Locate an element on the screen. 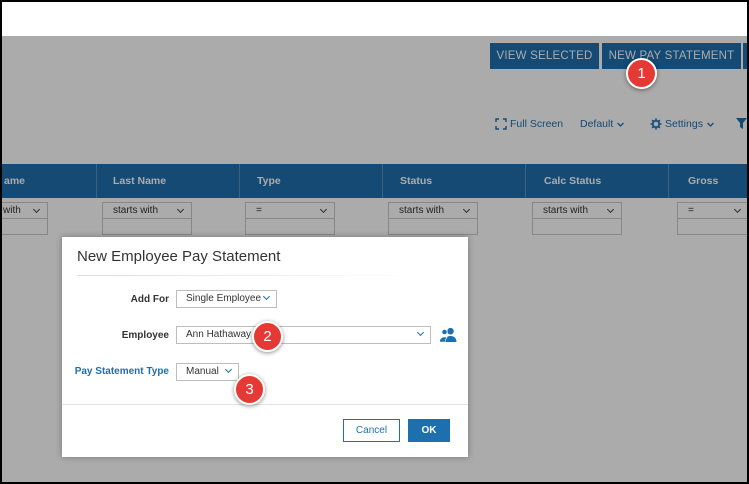  employee-search-icon is located at coordinates (448, 335).